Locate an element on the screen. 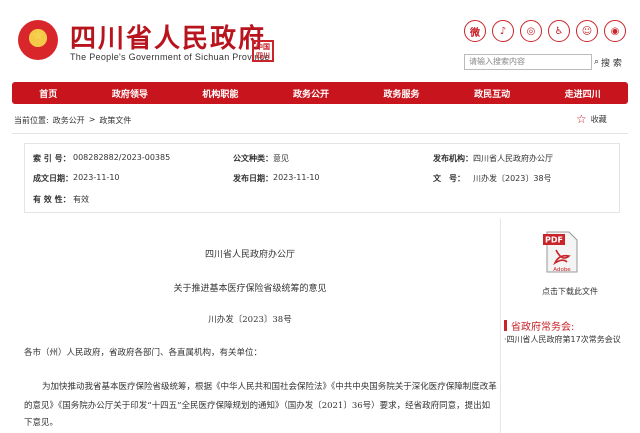  nav-item-interaction: 政民互动 is located at coordinates (492, 93).